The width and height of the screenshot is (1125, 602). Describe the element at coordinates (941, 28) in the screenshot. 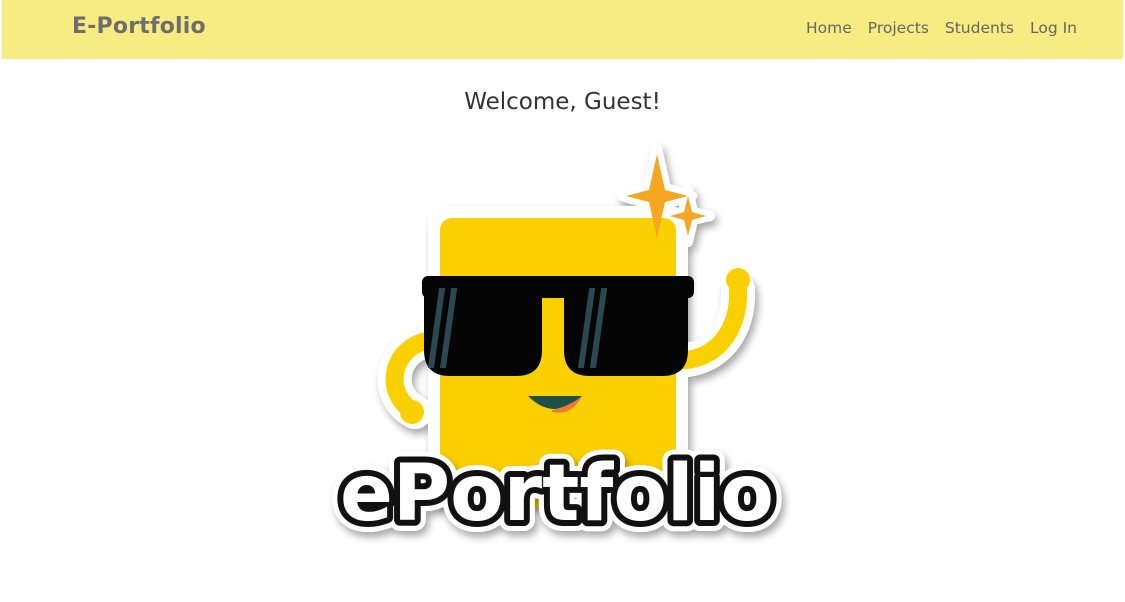

I see `nav-links: Home Projects Students Log In` at that location.